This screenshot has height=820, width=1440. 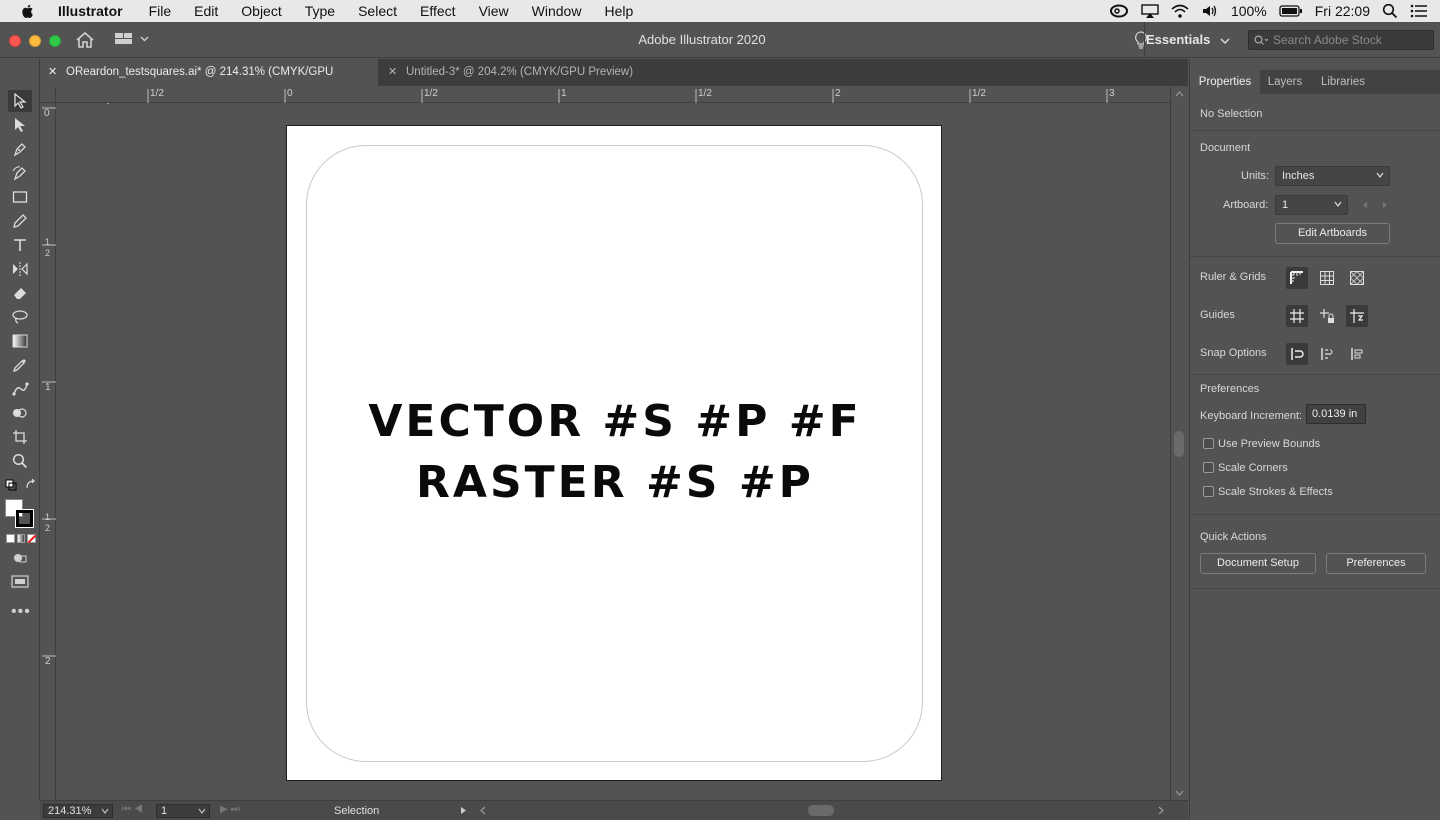 What do you see at coordinates (20, 317) in the screenshot?
I see `lasso-tool` at bounding box center [20, 317].